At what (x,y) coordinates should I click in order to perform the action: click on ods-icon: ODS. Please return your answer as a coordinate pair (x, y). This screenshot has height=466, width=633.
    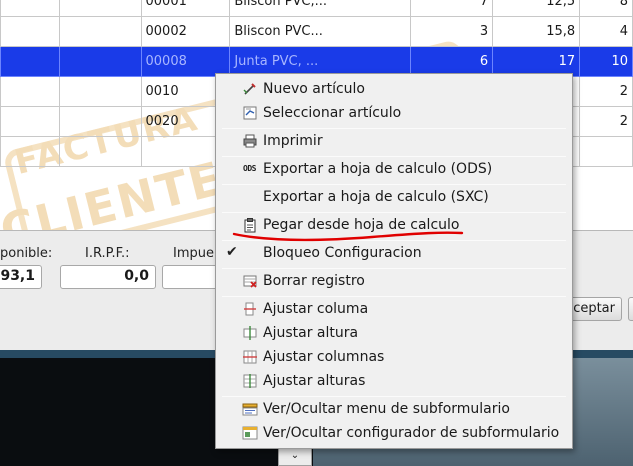
    Looking at the image, I should click on (249, 168).